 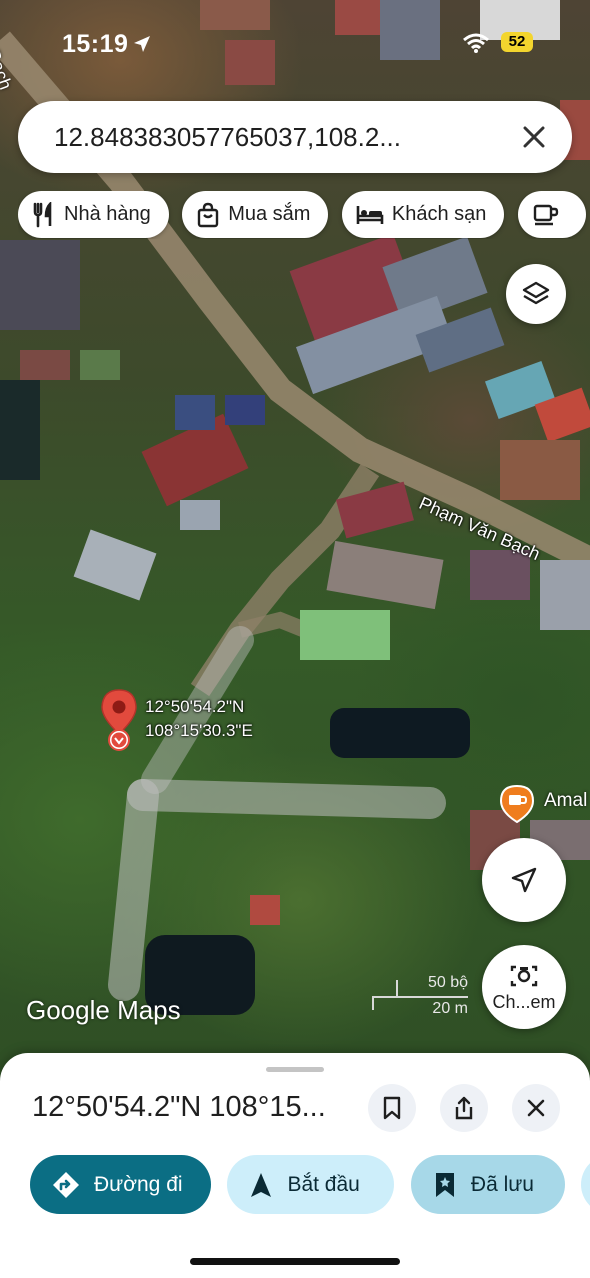 I want to click on chip-restaurants: Nhà hàng, so click(x=93, y=214).